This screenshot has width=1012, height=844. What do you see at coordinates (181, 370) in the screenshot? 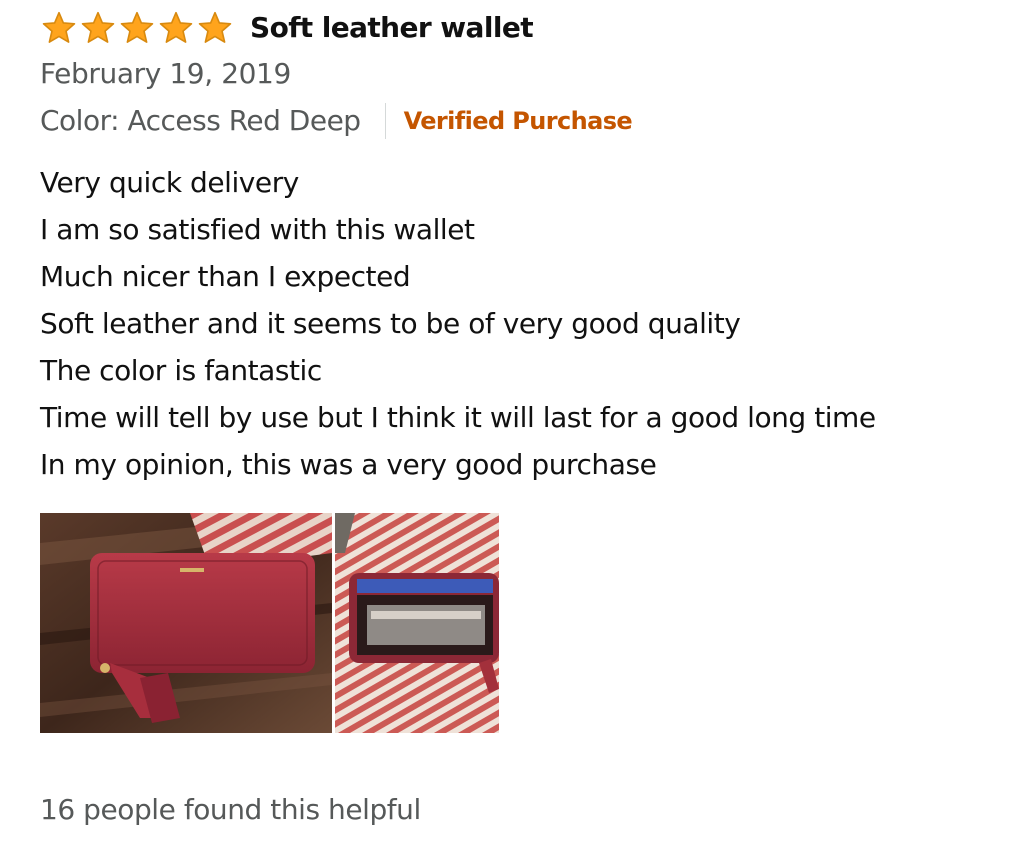
I see `review-body-line: The color is fantastic` at bounding box center [181, 370].